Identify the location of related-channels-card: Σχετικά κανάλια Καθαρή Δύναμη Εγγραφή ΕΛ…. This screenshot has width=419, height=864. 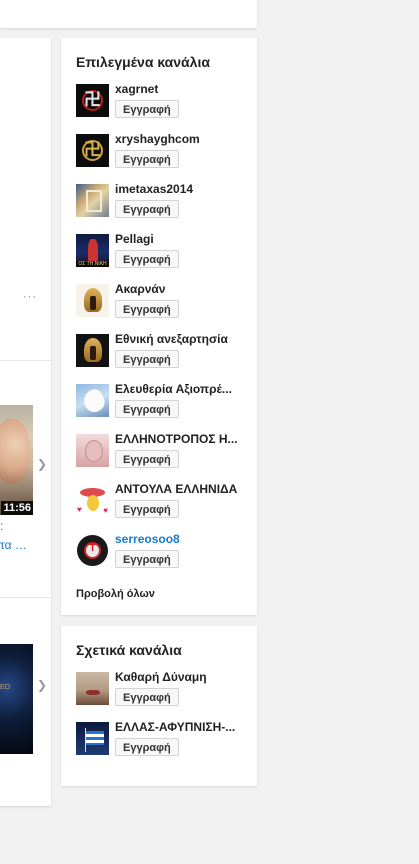
(159, 706).